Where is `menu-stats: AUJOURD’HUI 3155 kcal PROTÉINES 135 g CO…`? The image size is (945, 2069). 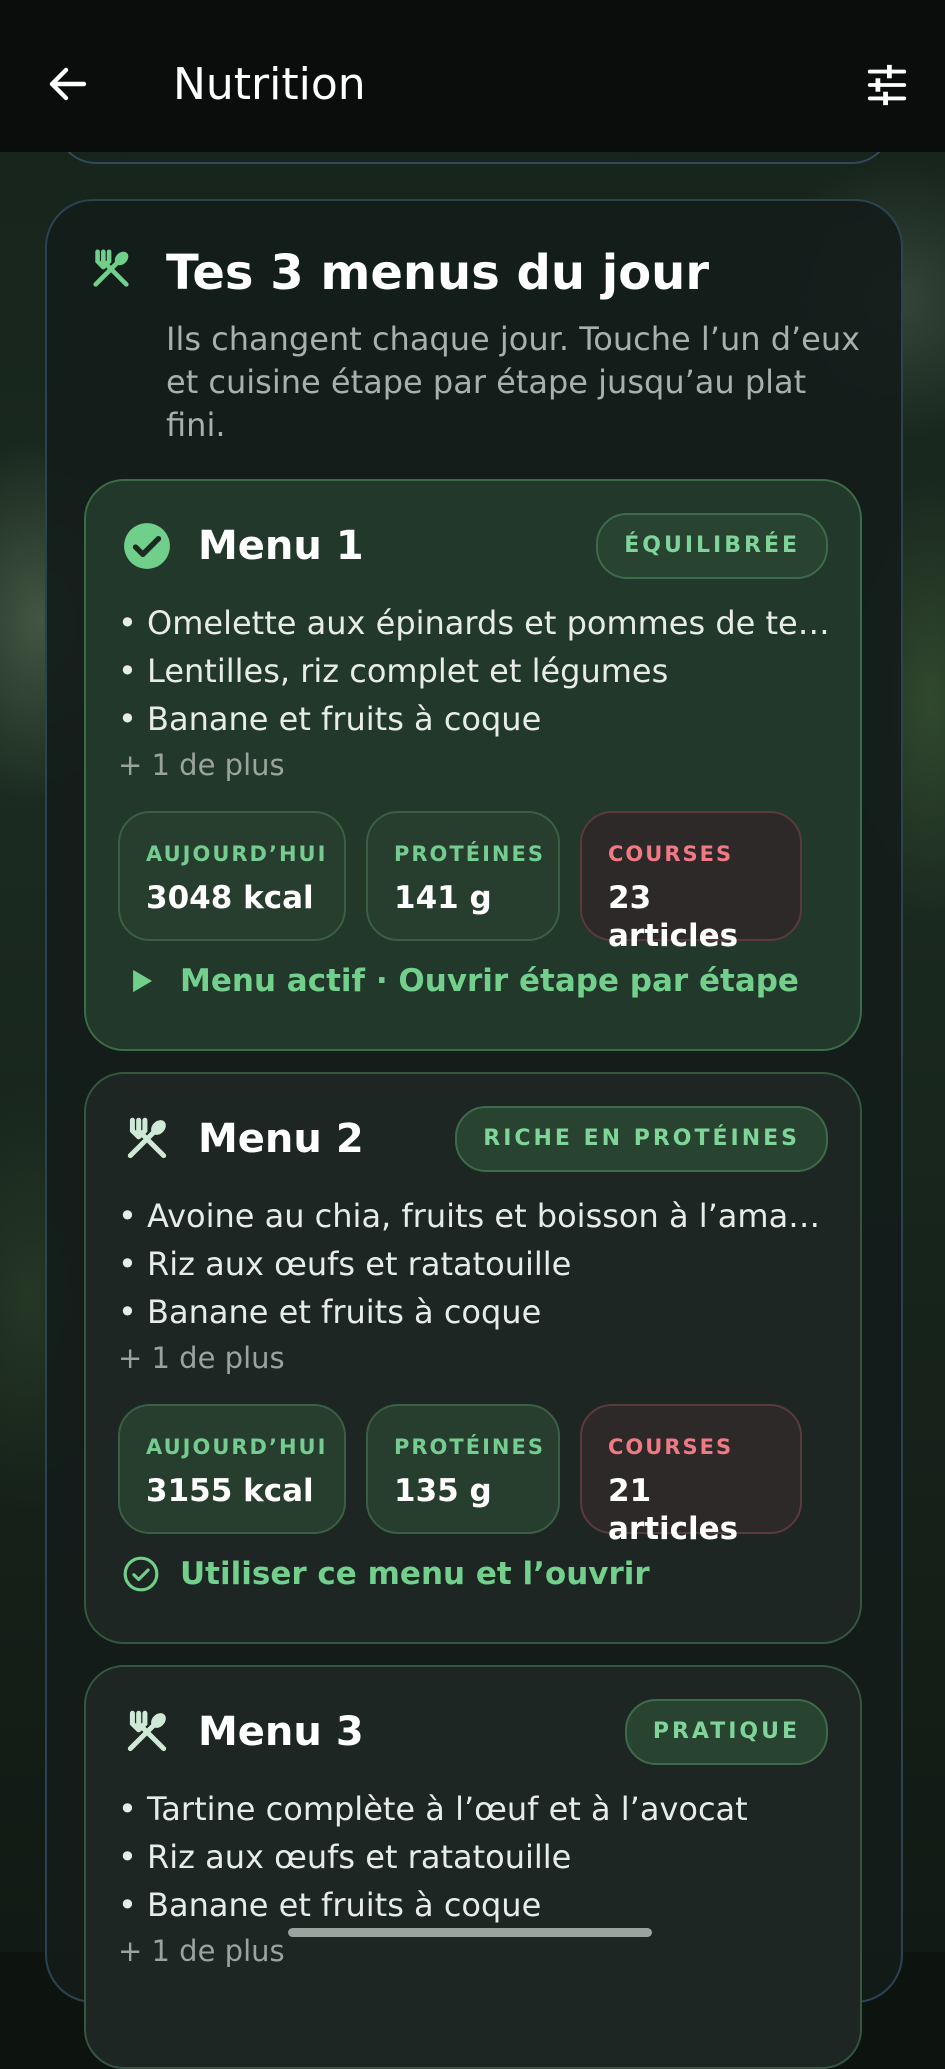
menu-stats: AUJOURD’HUI 3155 kcal PROTÉINES 135 g CO… is located at coordinates (460, 1475).